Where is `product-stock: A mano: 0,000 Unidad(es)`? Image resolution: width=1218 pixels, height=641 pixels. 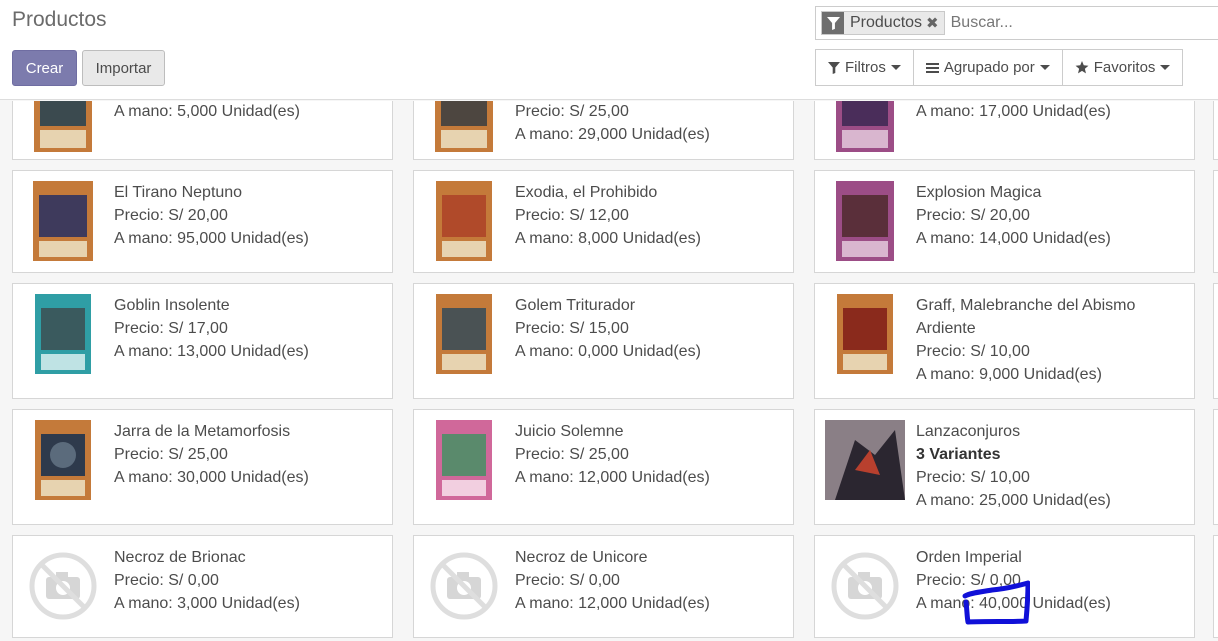 product-stock: A mano: 0,000 Unidad(es) is located at coordinates (608, 351).